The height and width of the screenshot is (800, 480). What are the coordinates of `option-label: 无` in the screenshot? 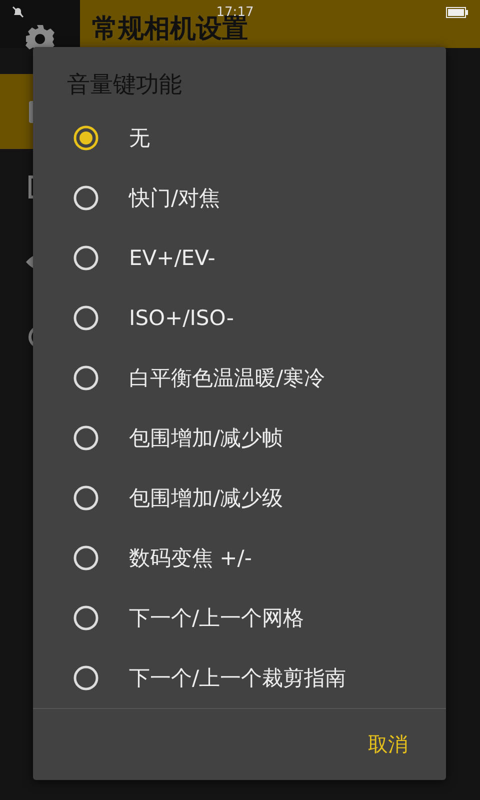 It's located at (139, 138).